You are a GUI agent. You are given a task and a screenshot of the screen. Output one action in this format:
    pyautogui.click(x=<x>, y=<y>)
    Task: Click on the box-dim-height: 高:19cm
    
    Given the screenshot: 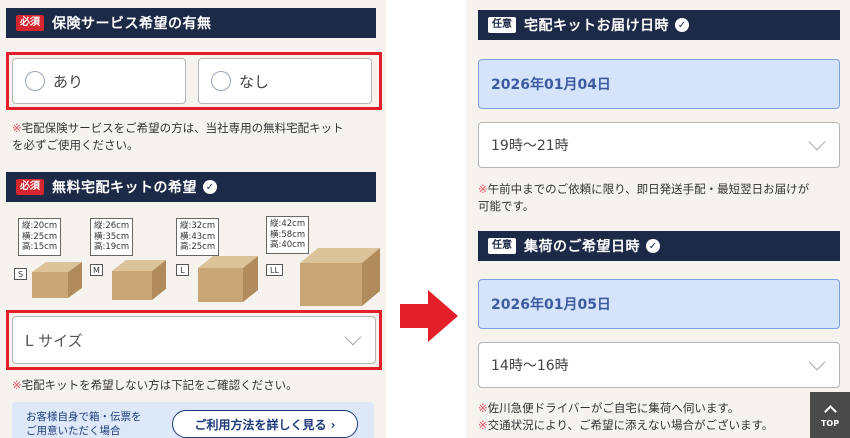 What is the action you would take?
    pyautogui.click(x=112, y=247)
    